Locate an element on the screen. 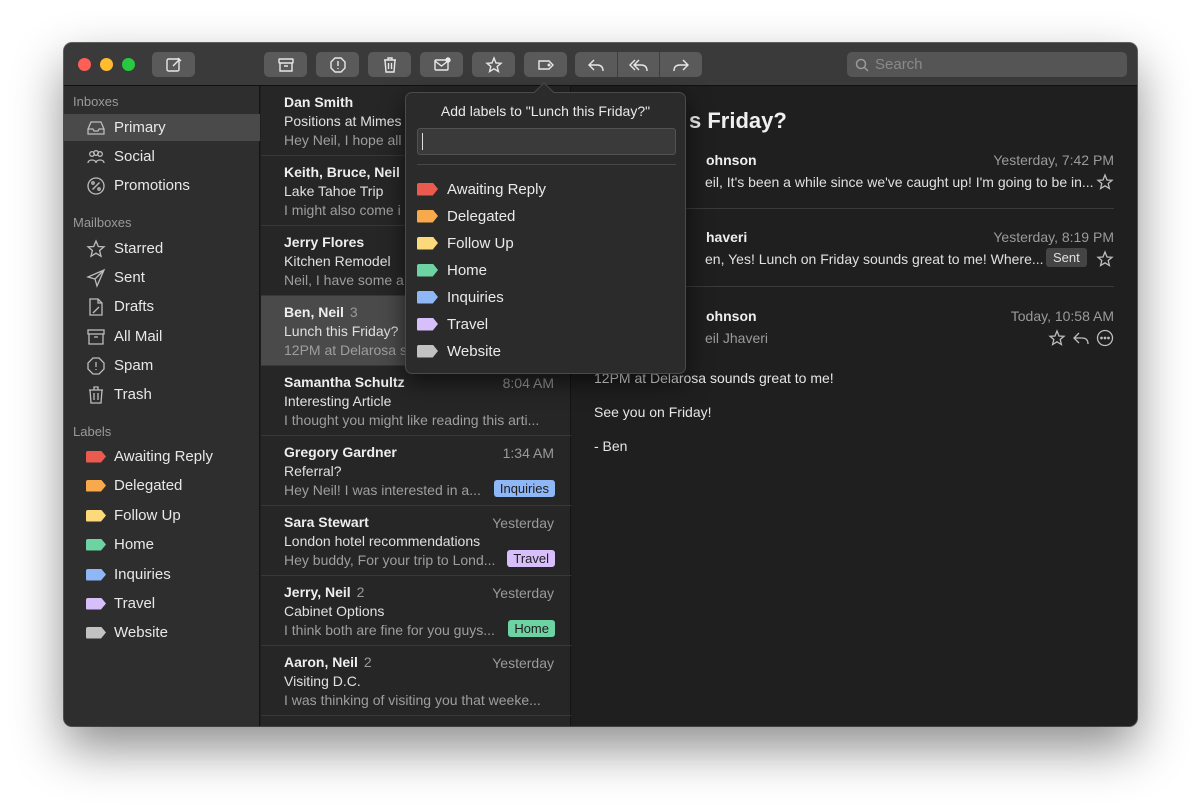 The height and width of the screenshot is (810, 1200). sender-name: Aaron, Neil is located at coordinates (321, 662).